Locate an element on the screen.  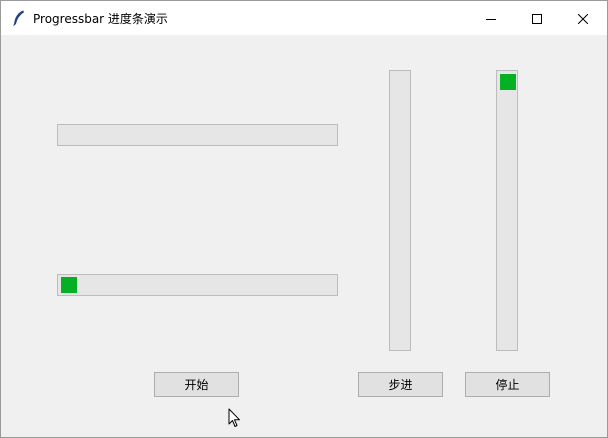
close-icon is located at coordinates (583, 18).